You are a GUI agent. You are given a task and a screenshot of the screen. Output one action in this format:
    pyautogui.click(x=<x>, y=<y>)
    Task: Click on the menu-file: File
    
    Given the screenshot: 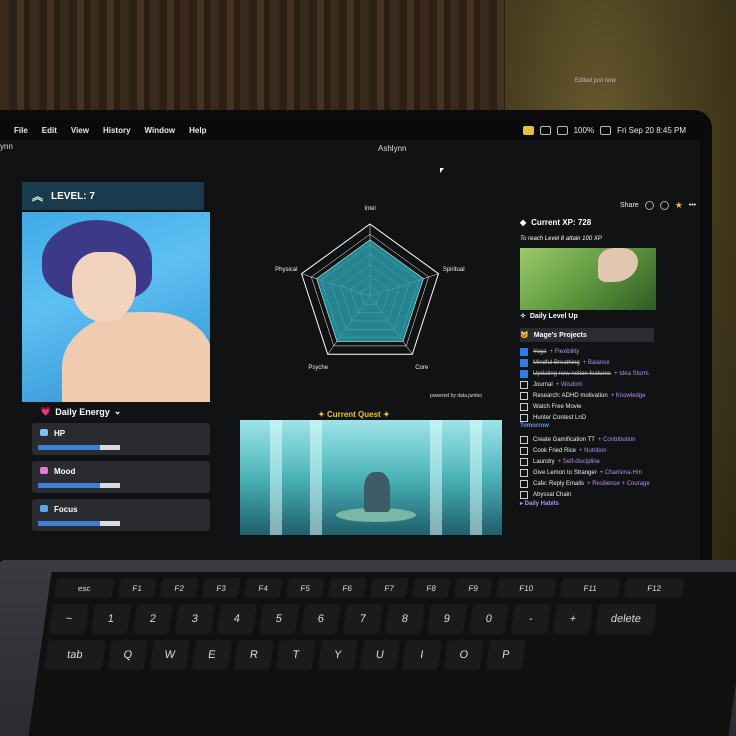 What is the action you would take?
    pyautogui.click(x=21, y=130)
    